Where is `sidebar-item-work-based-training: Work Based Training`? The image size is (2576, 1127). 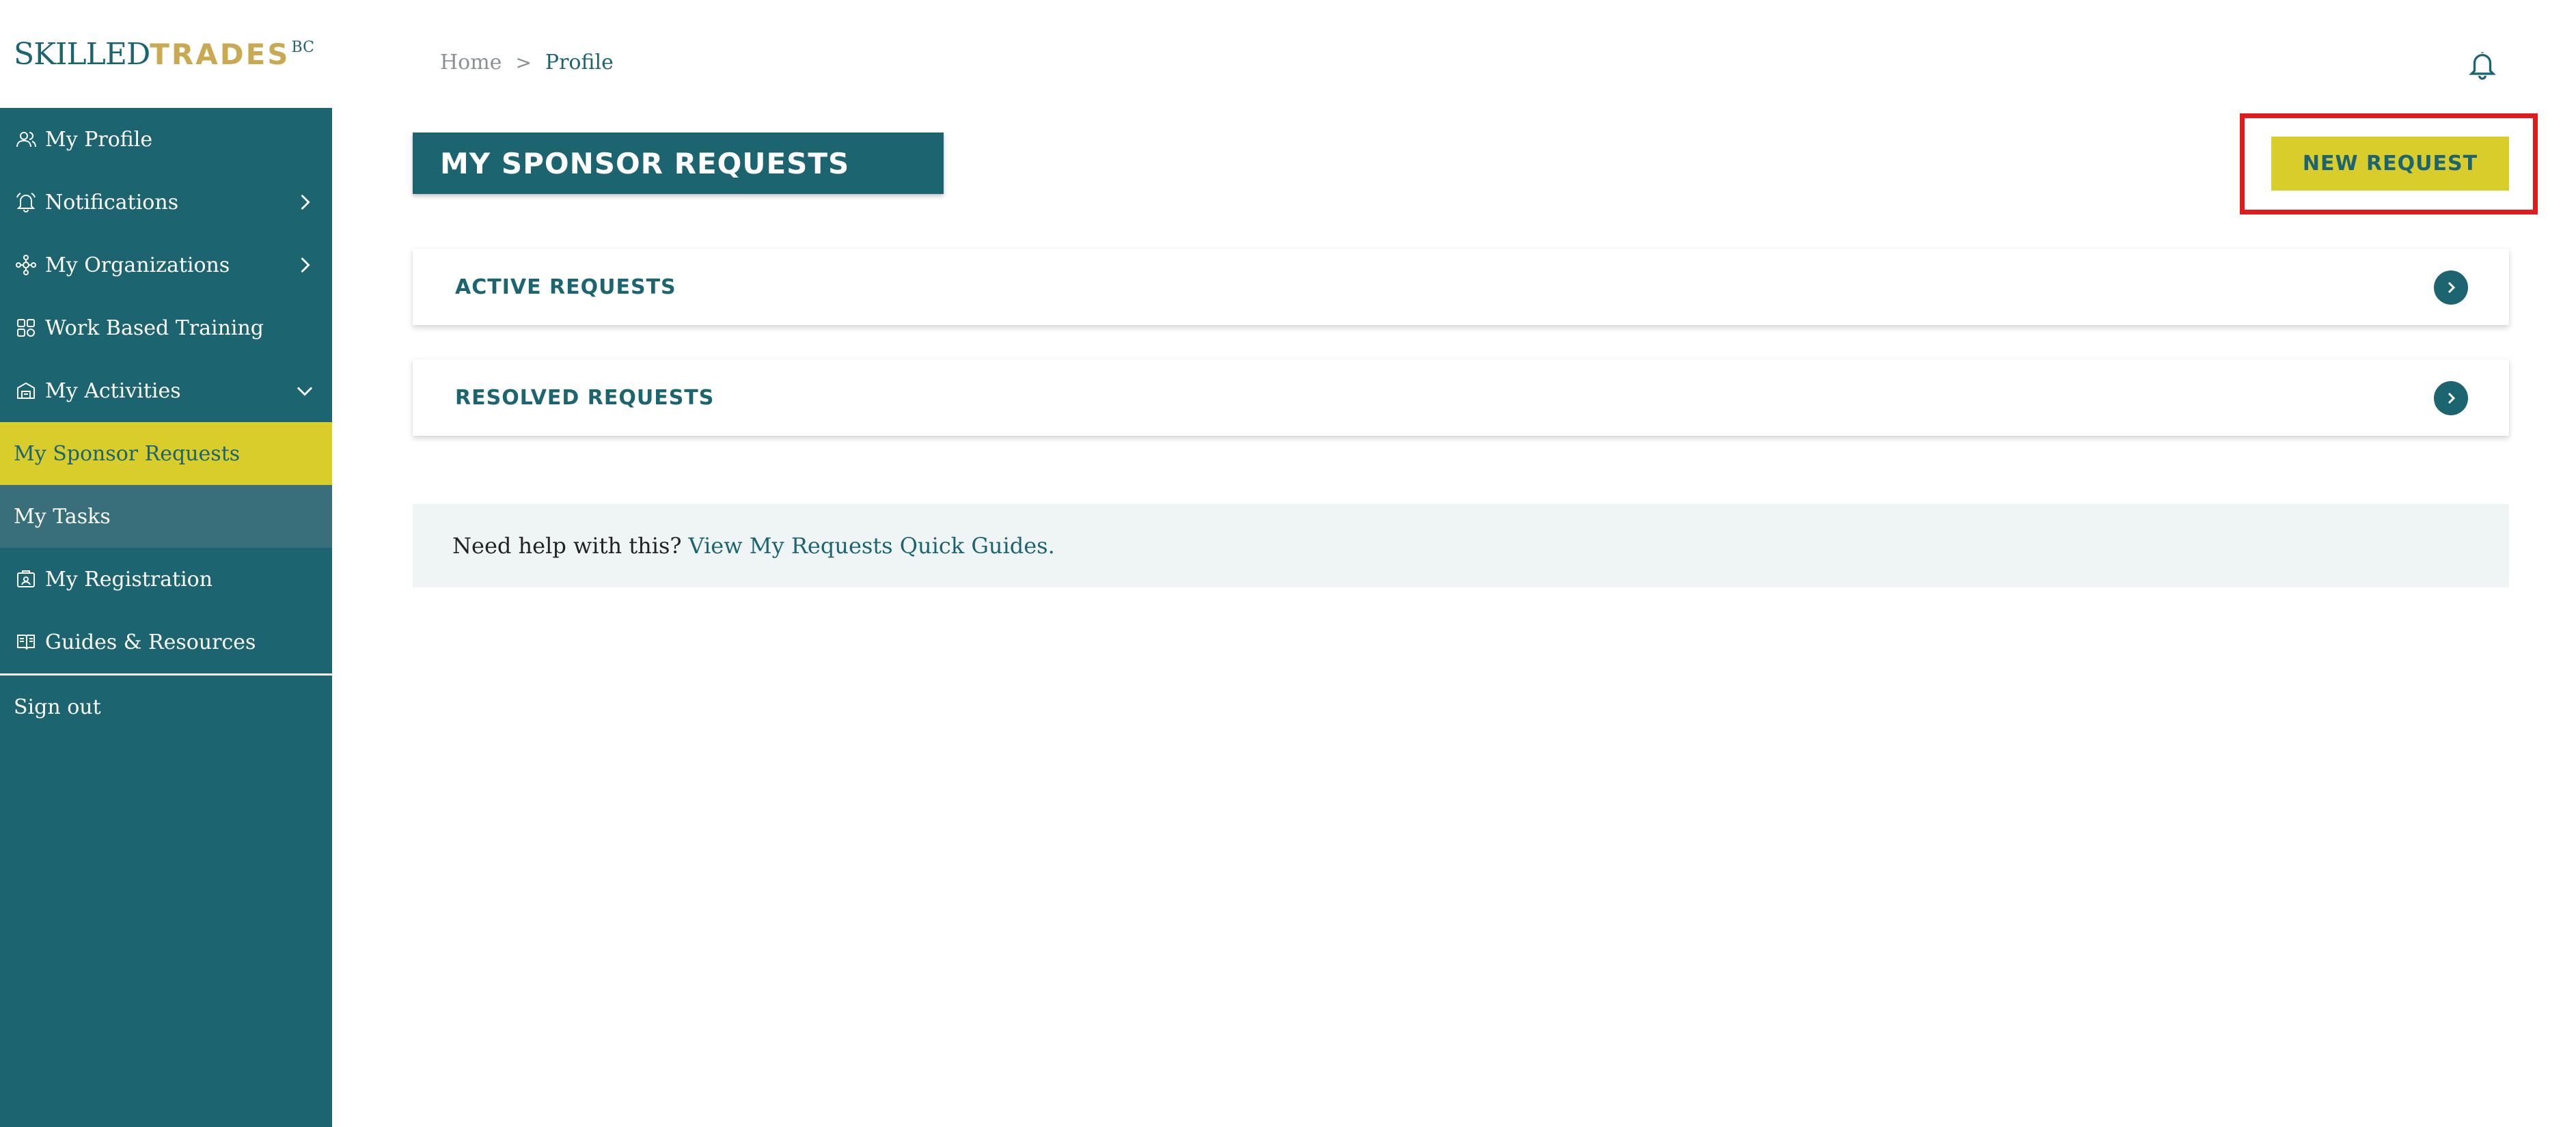 sidebar-item-work-based-training: Work Based Training is located at coordinates (166, 327).